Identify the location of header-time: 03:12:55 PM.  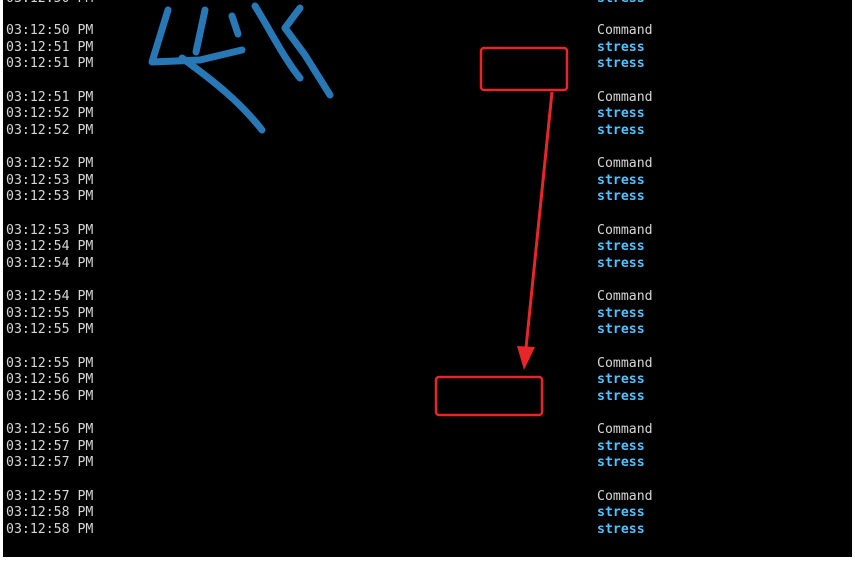
(50, 363).